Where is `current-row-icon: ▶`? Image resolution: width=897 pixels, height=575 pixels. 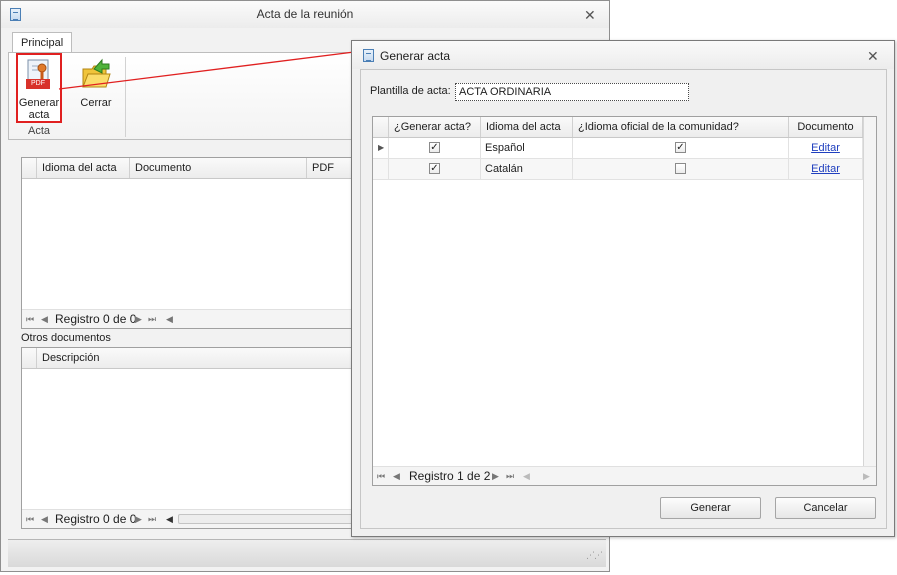
current-row-icon: ▶ is located at coordinates (381, 147).